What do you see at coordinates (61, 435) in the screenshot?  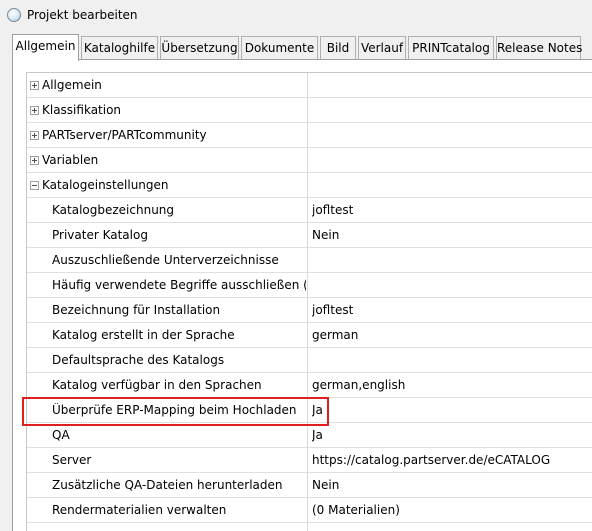 I see `property-name: QA` at bounding box center [61, 435].